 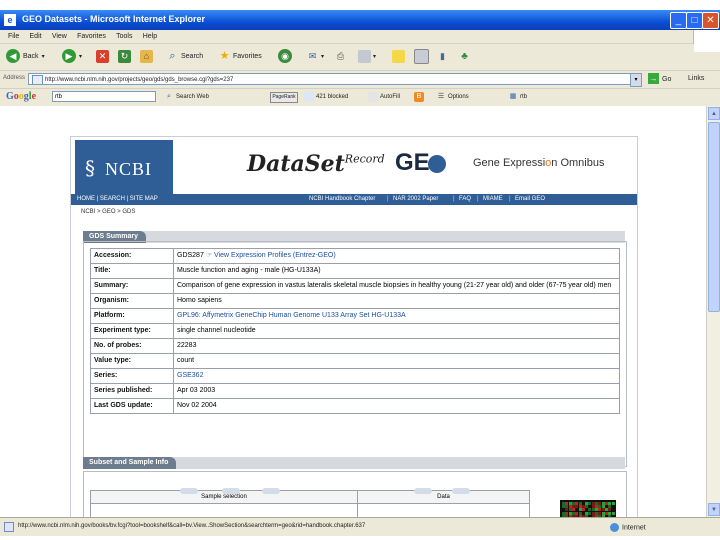 What do you see at coordinates (710, 20) in the screenshot?
I see `close-button: ✕` at bounding box center [710, 20].